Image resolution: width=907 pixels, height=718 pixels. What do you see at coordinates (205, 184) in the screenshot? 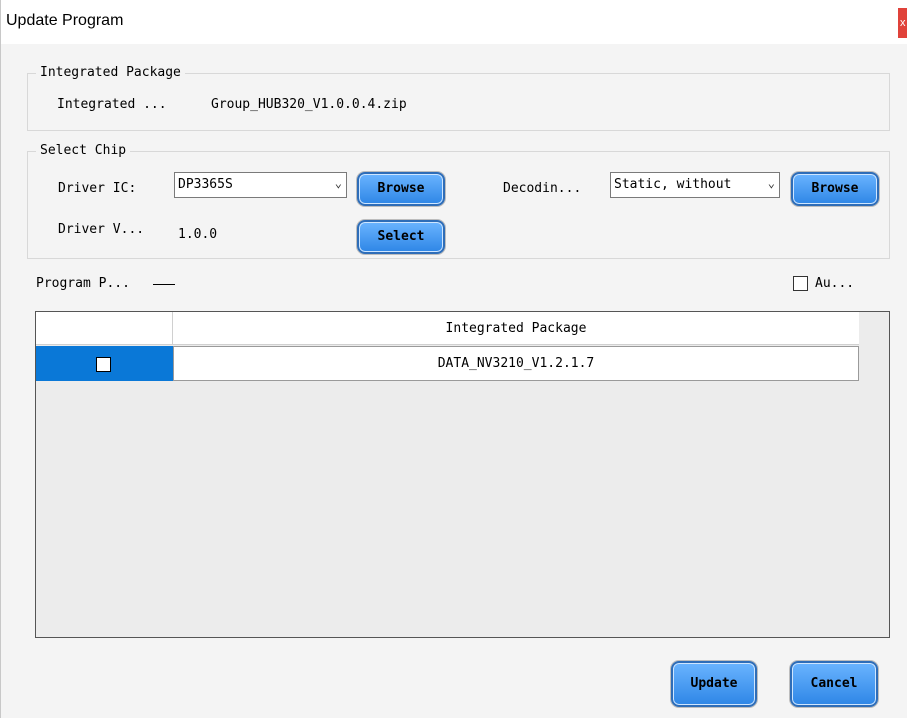
I see `driver-ic-value: DP3365S` at bounding box center [205, 184].